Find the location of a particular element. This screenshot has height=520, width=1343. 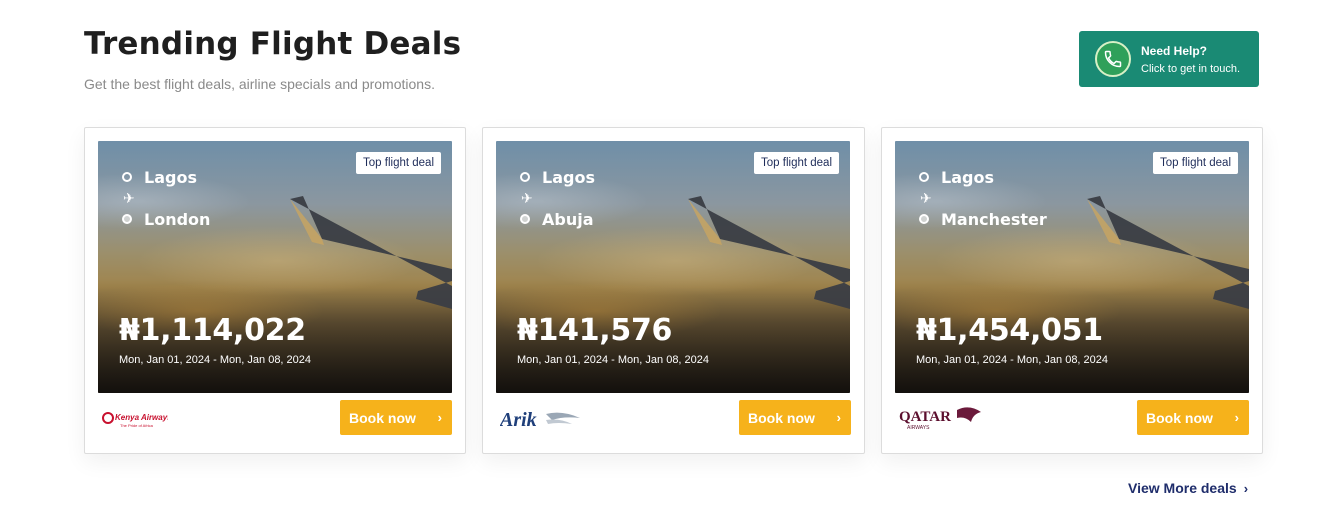

airline-logo: Arik is located at coordinates (541, 420).